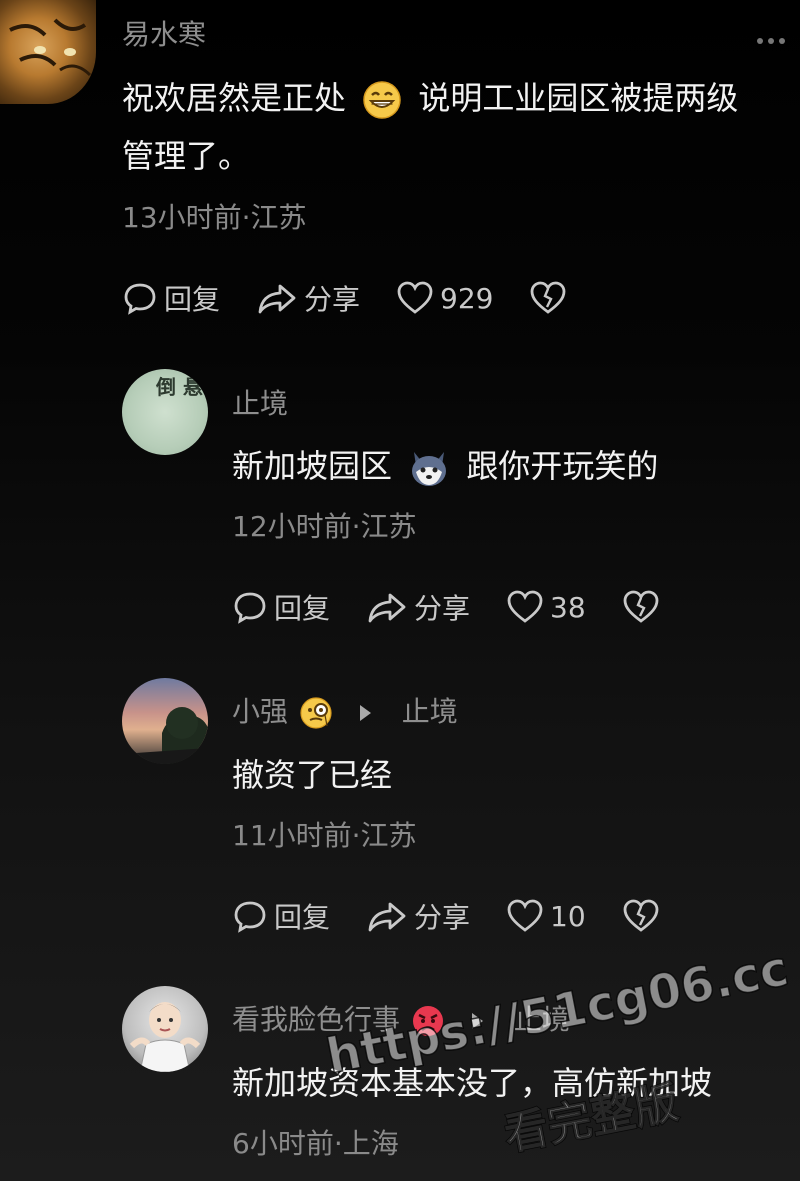  I want to click on comment-text-part: 说明工业园区被提两级, so click(578, 98).